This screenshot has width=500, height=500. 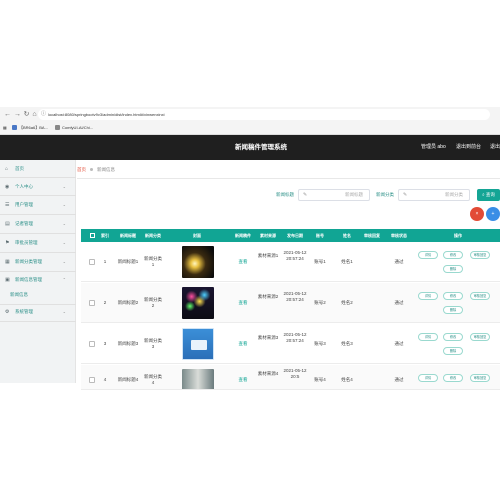 I want to click on cell-source: 素材来源1, so click(x=268, y=255).